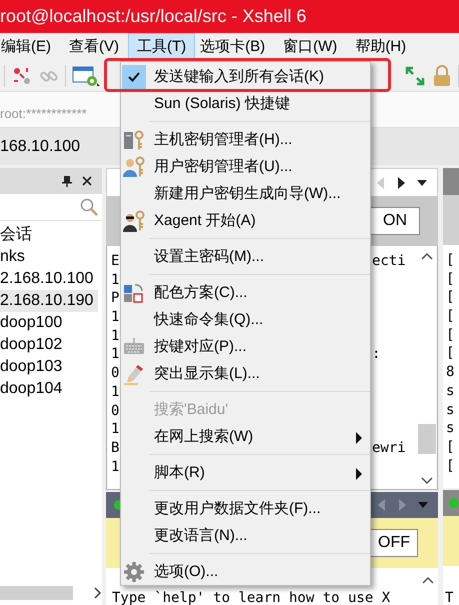 The width and height of the screenshot is (459, 605). Describe the element at coordinates (49, 345) in the screenshot. I see `tree-item: doop102` at that location.